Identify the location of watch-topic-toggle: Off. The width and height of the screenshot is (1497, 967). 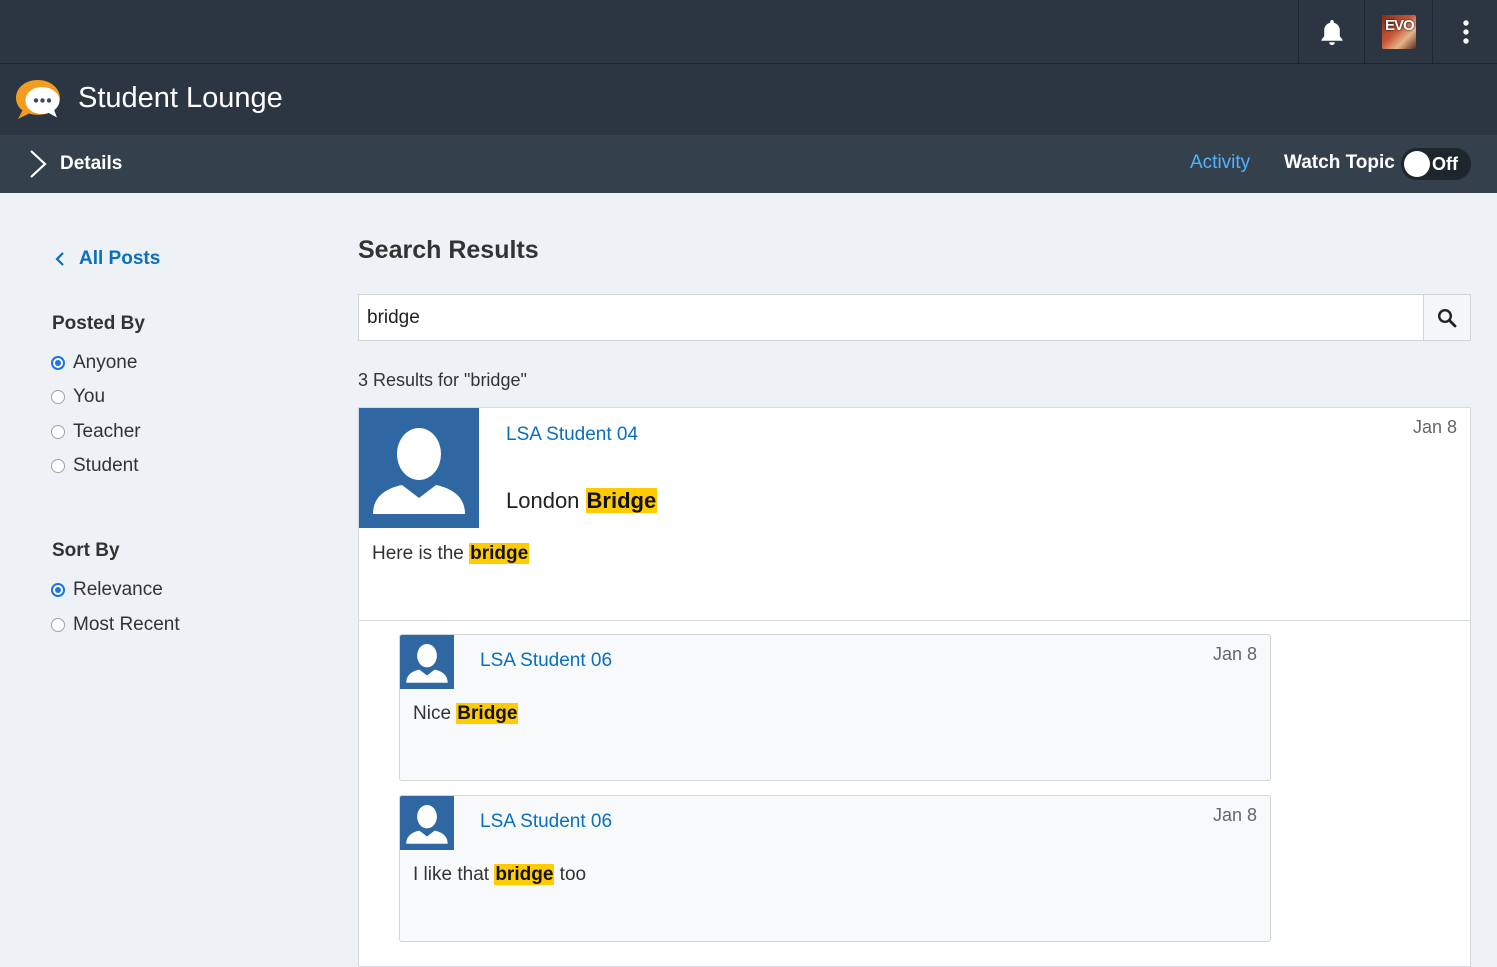
(1436, 164).